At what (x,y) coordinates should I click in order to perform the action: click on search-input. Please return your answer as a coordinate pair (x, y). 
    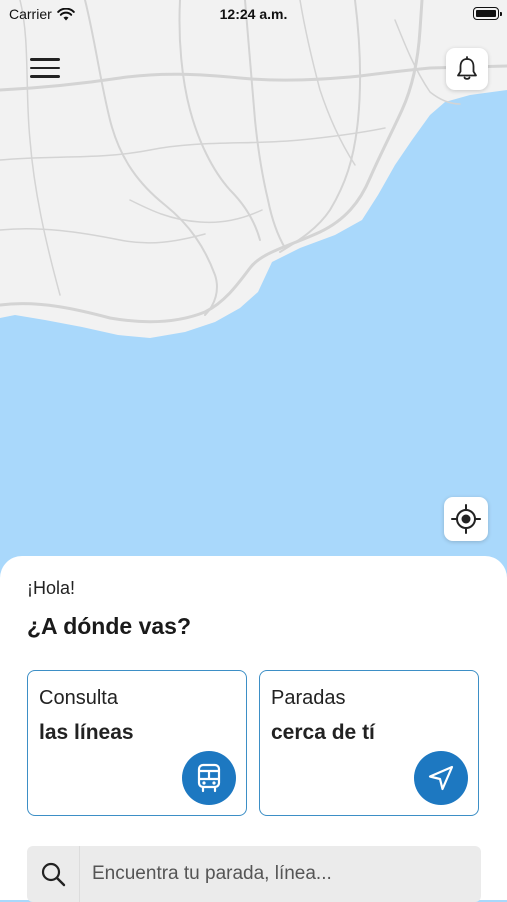
    Looking at the image, I should click on (277, 874).